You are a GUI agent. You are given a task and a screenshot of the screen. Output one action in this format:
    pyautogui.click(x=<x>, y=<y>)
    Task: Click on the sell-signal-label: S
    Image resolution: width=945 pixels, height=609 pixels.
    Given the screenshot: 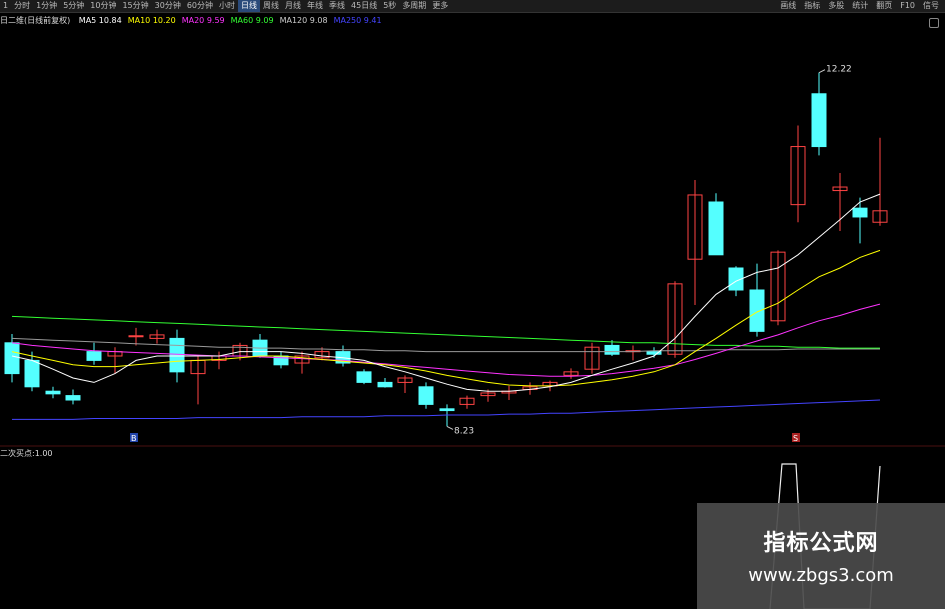 What is the action you would take?
    pyautogui.click(x=795, y=438)
    